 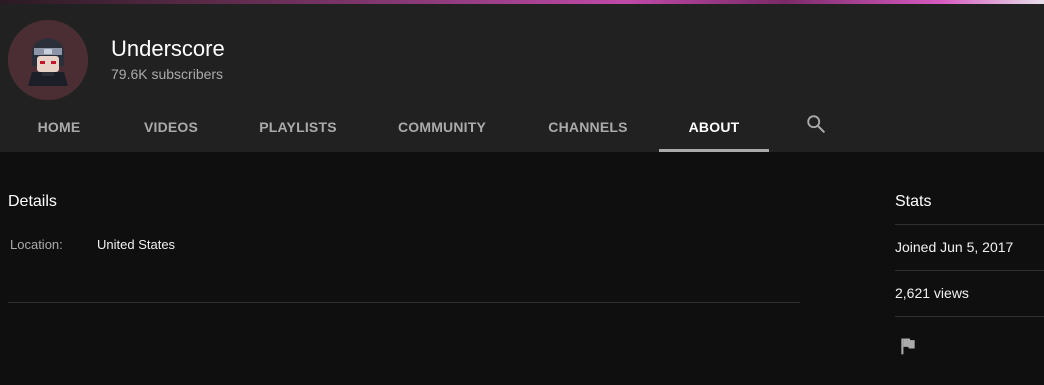 I want to click on details-divider, so click(x=404, y=302).